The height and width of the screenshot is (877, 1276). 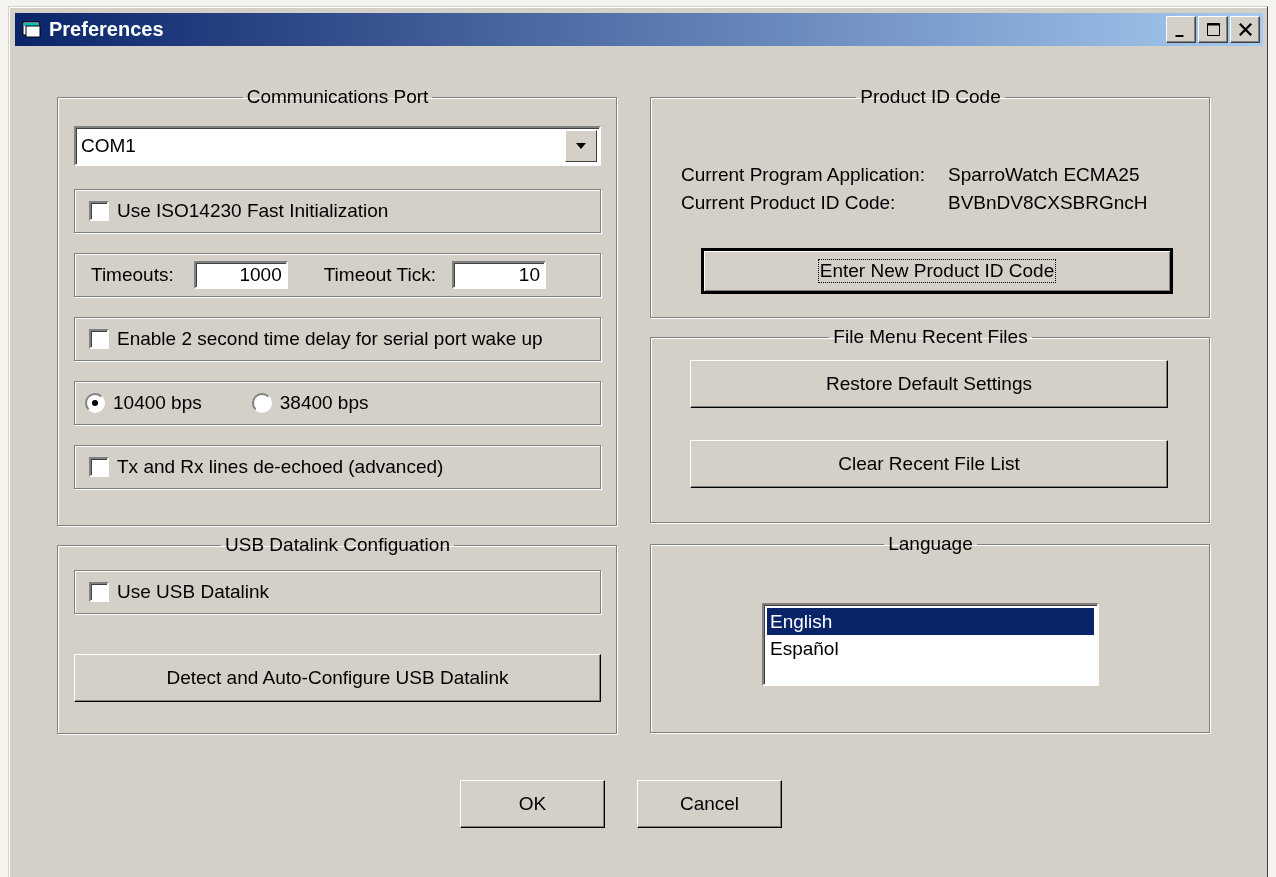 I want to click on field-label: Timeout Tick:, so click(x=379, y=275).